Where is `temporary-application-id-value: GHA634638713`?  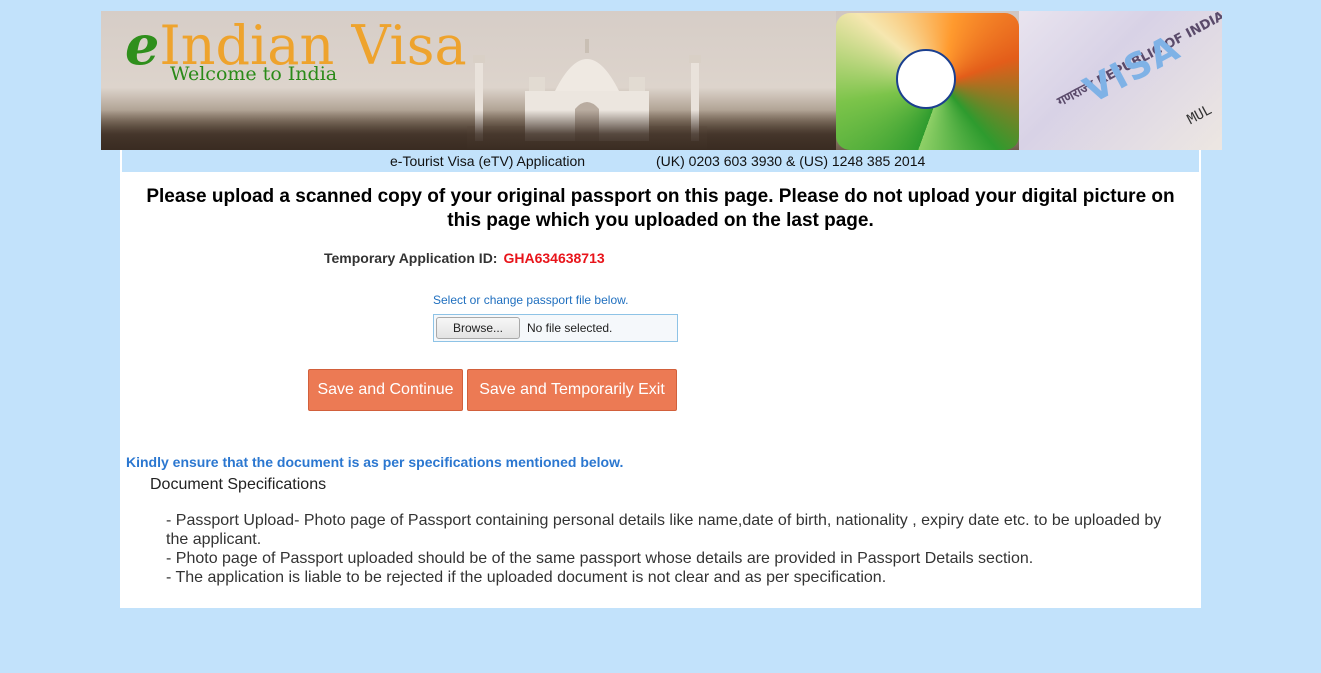 temporary-application-id-value: GHA634638713 is located at coordinates (554, 258).